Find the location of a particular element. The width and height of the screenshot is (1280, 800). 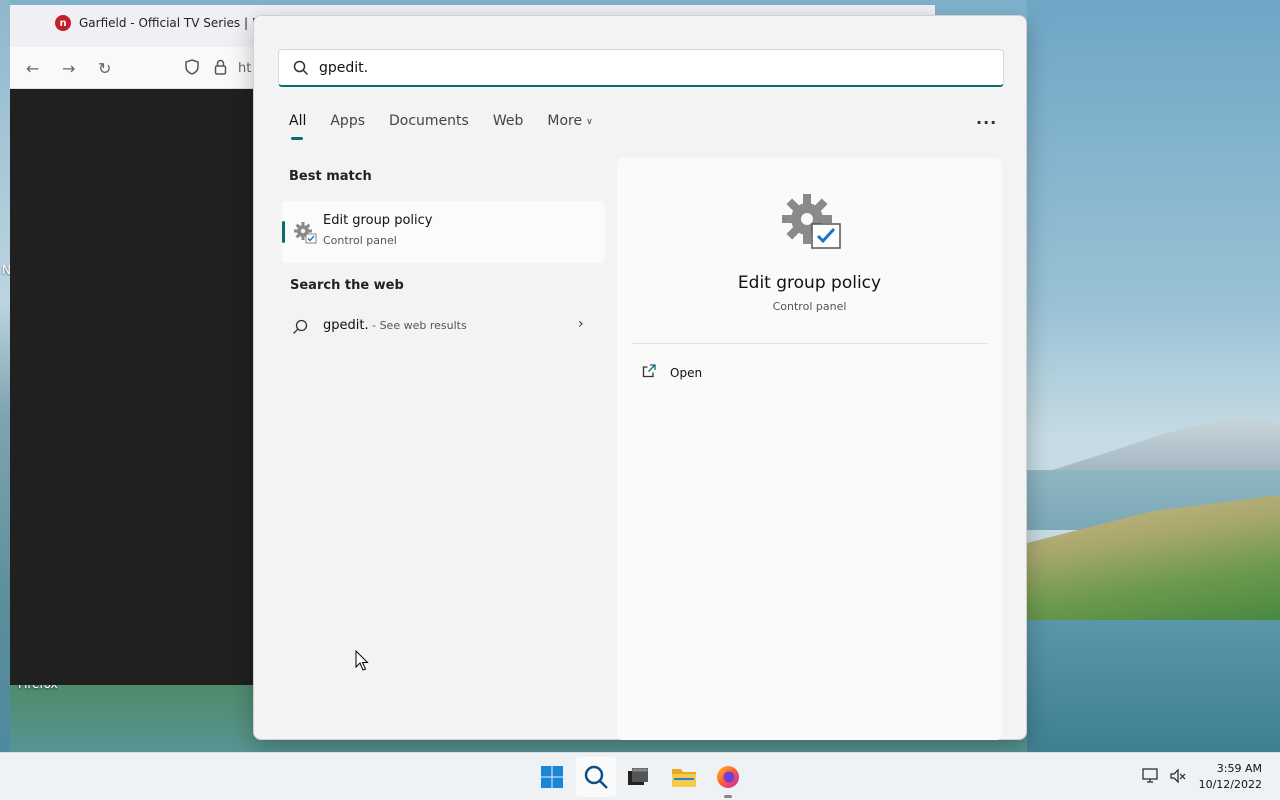

open-action: Open is located at coordinates (672, 372).